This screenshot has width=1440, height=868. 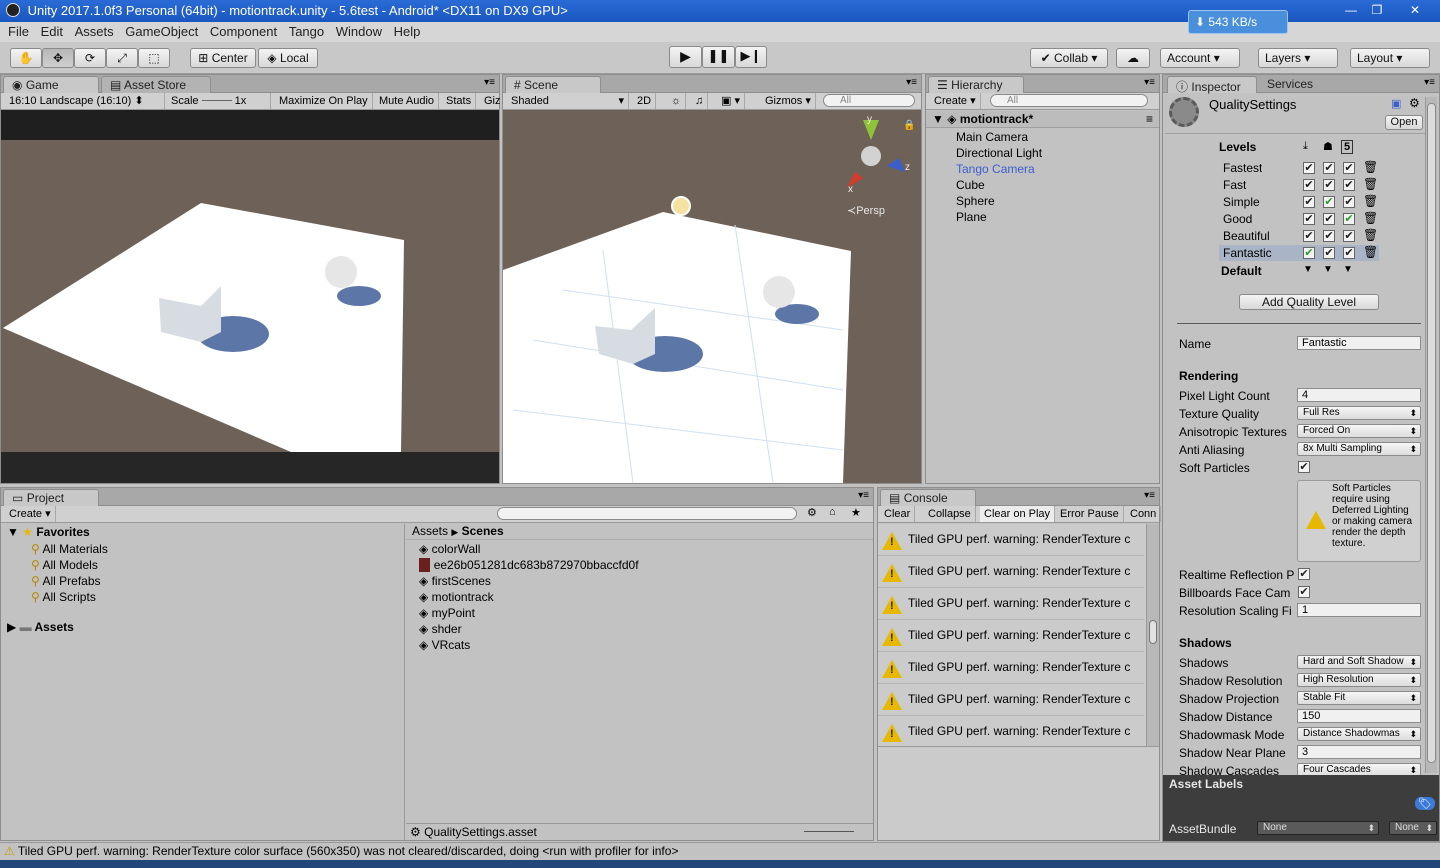 What do you see at coordinates (529, 613) in the screenshot?
I see `list-item: ◈ myPoint` at bounding box center [529, 613].